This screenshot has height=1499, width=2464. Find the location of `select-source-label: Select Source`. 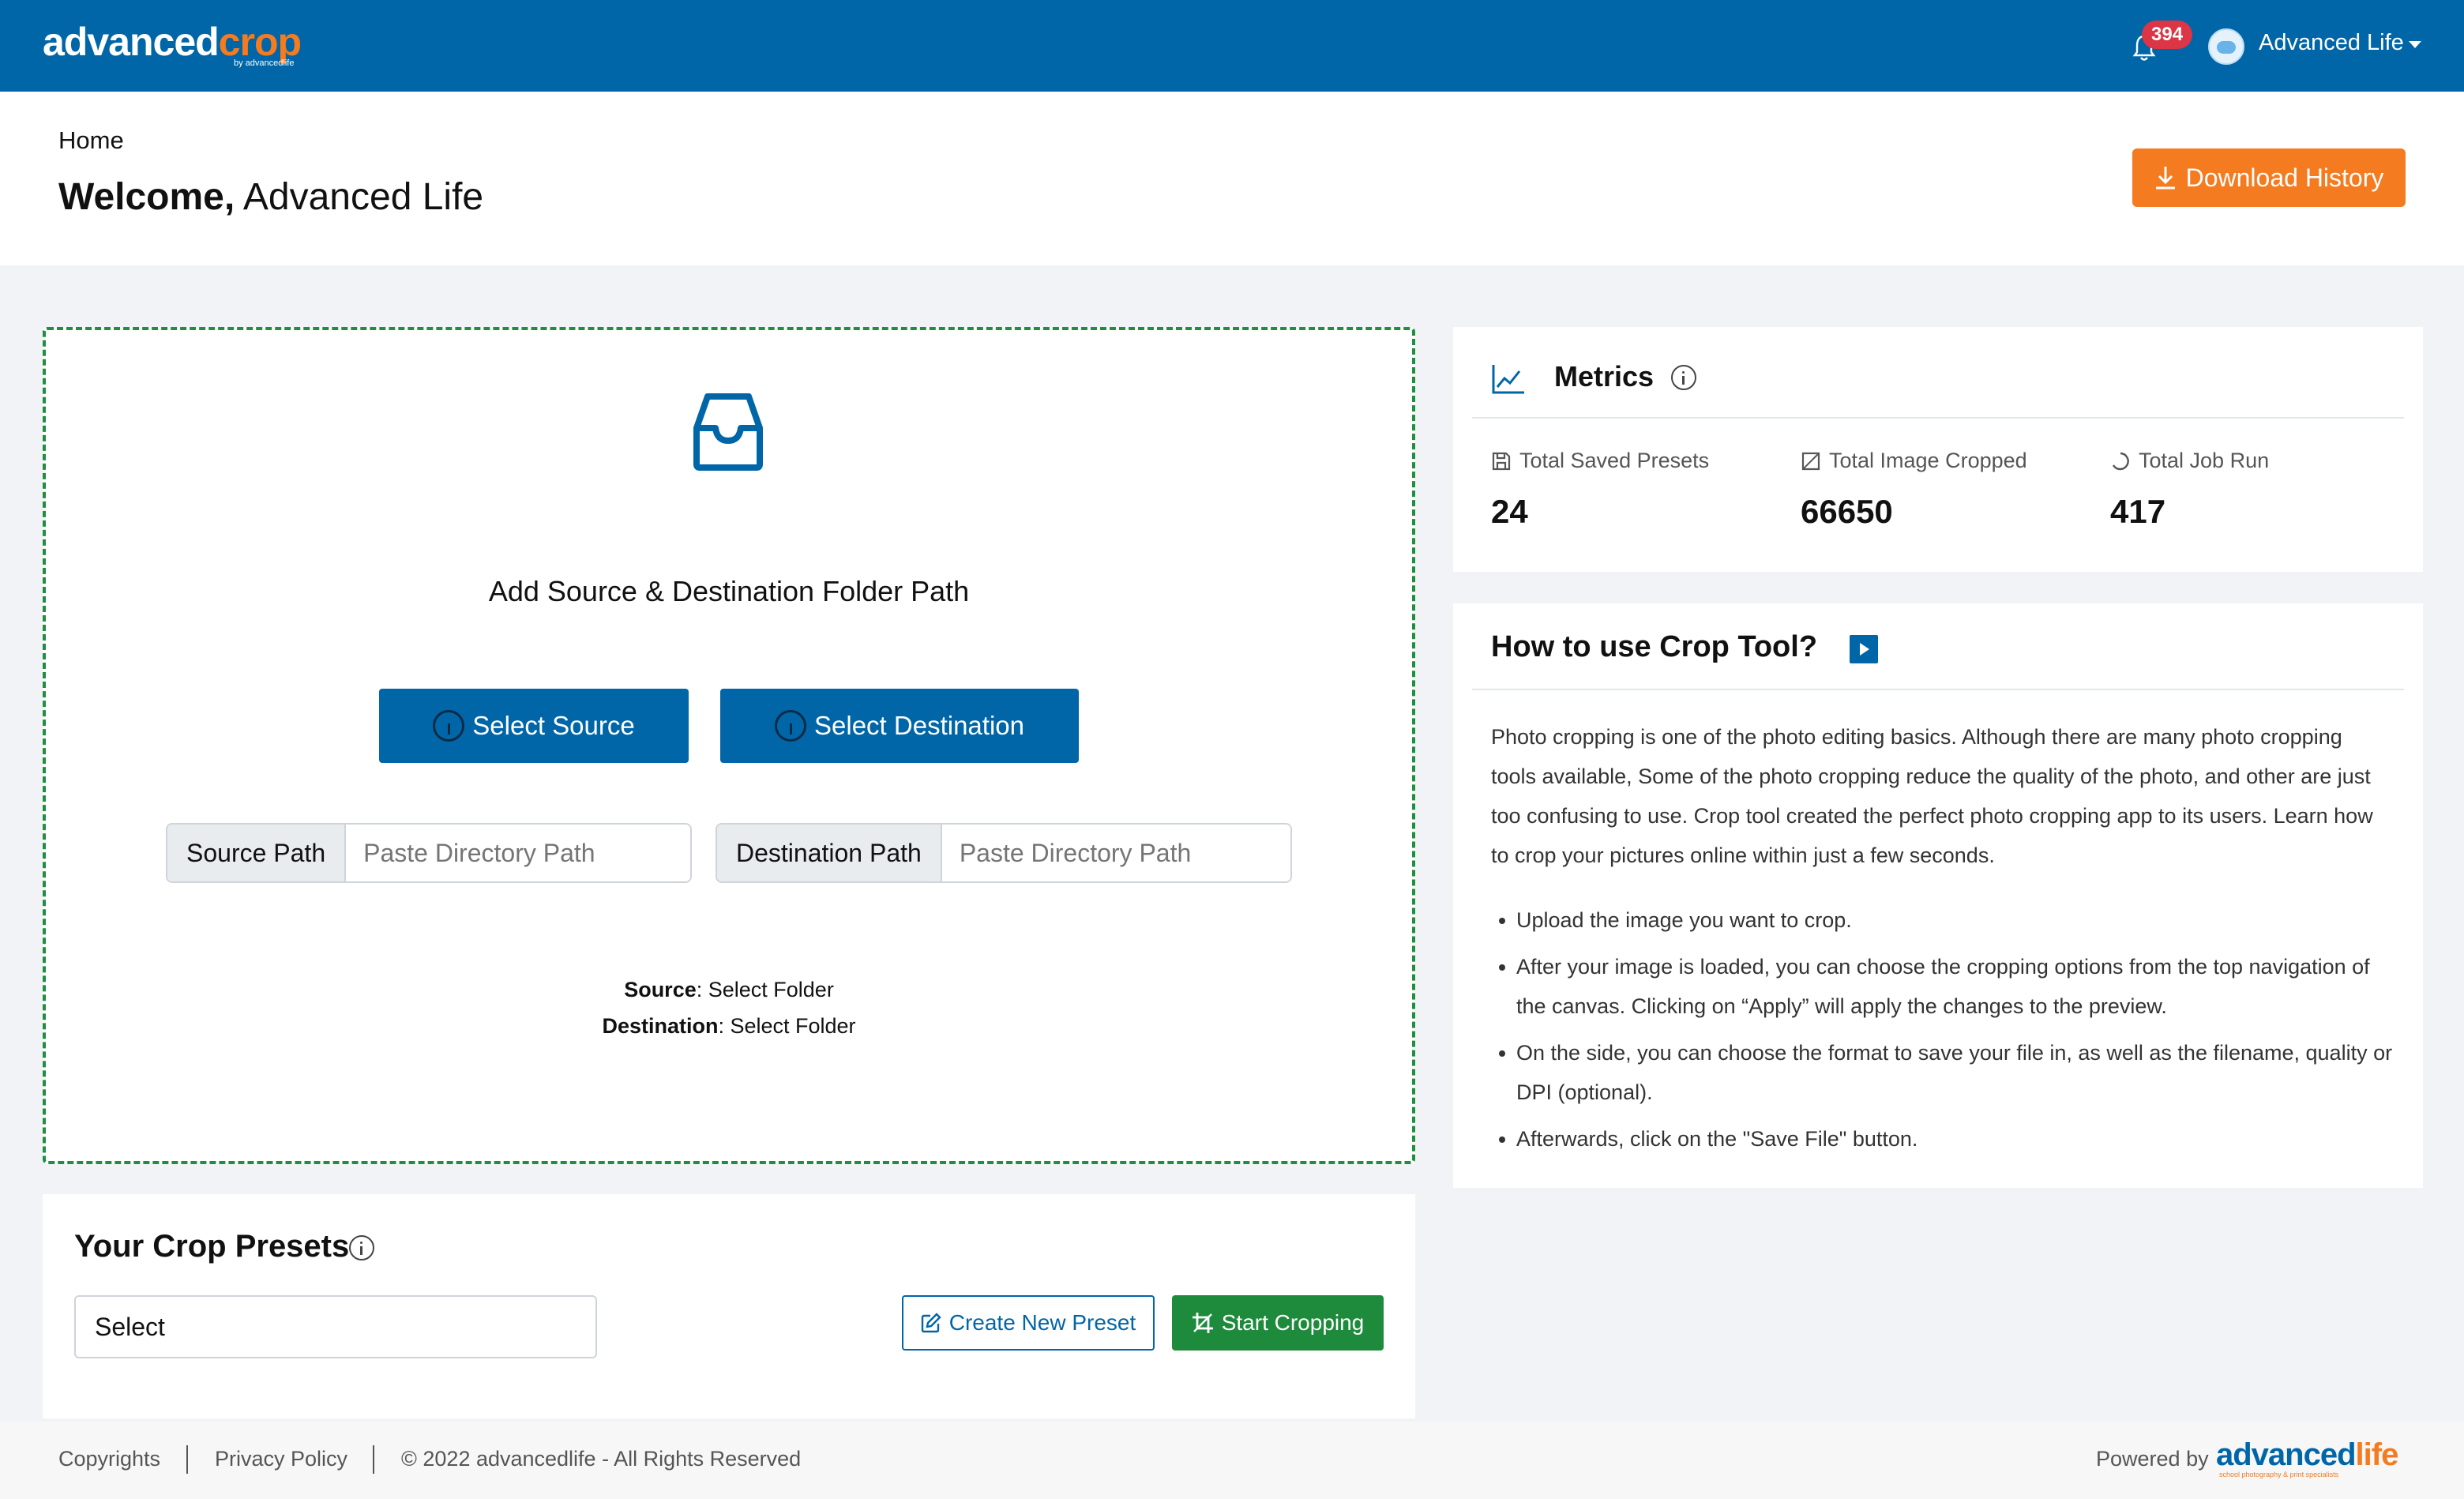

select-source-label: Select Source is located at coordinates (553, 725).